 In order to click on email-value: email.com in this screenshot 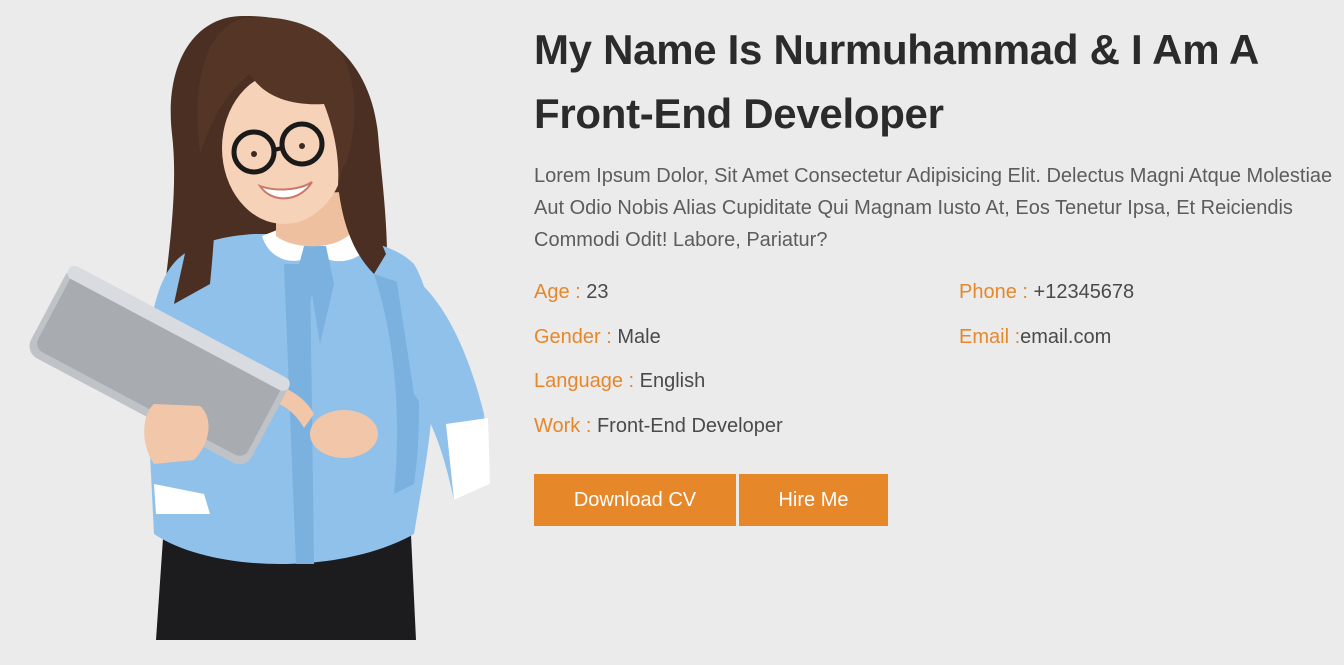, I will do `click(1066, 337)`.